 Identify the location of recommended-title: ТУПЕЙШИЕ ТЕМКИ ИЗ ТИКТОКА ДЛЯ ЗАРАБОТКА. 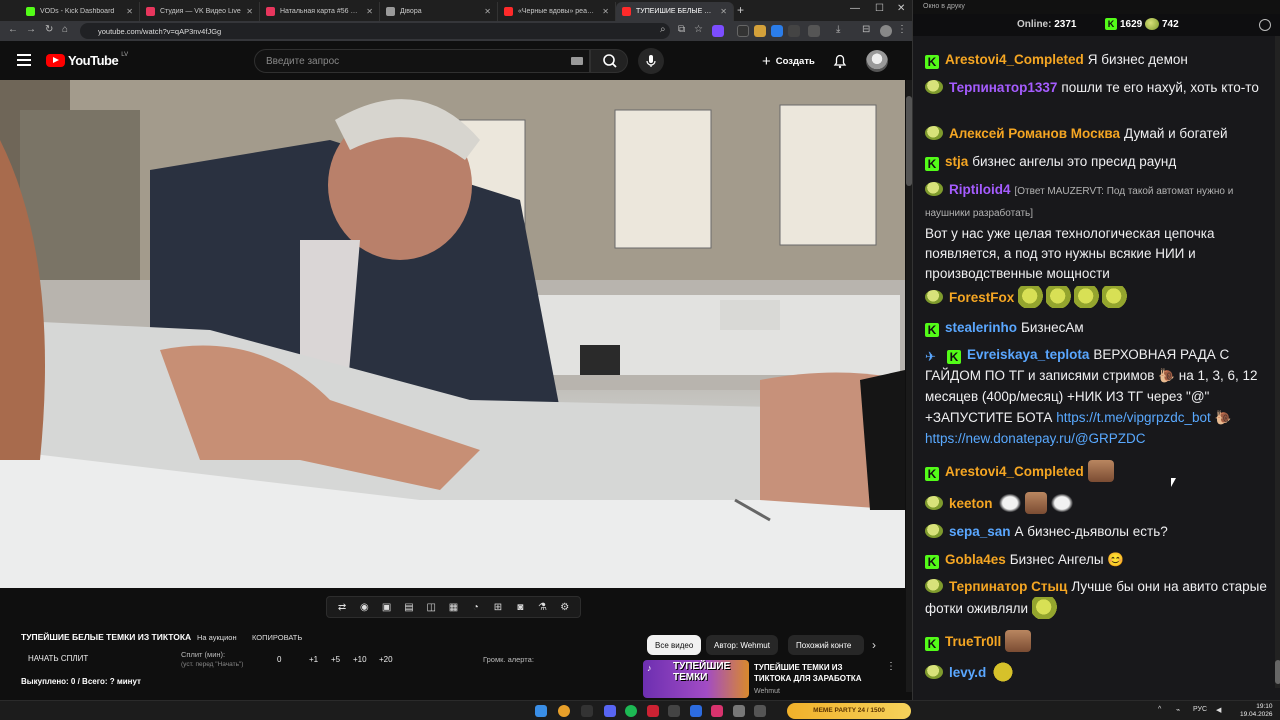
(814, 673).